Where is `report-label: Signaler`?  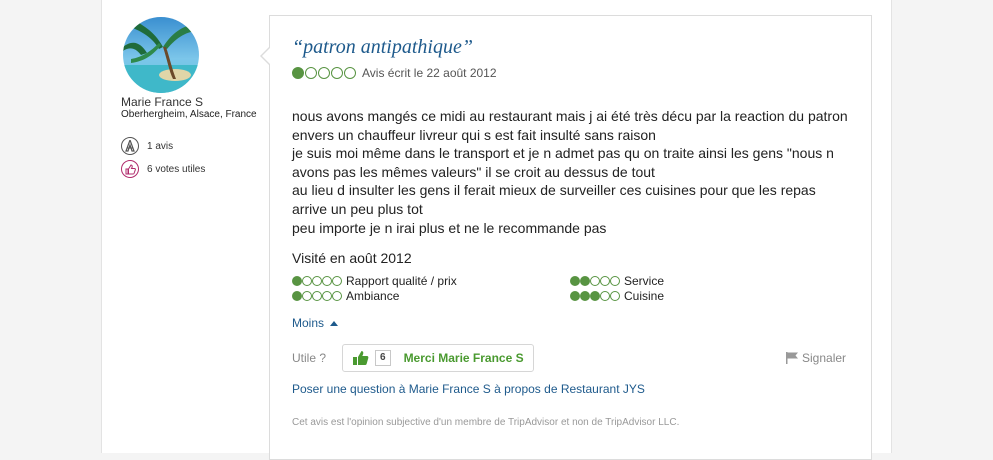 report-label: Signaler is located at coordinates (824, 358).